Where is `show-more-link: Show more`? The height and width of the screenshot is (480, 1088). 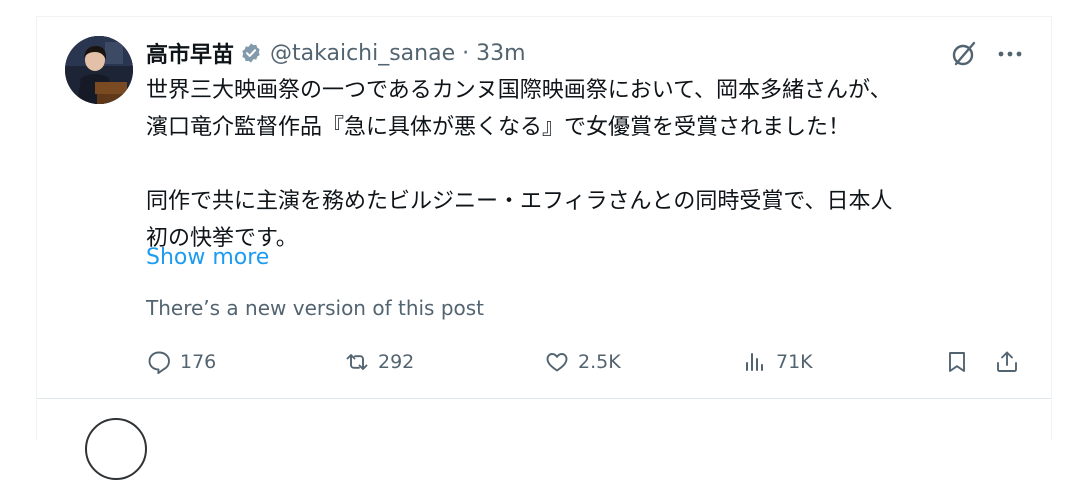
show-more-link: Show more is located at coordinates (207, 257).